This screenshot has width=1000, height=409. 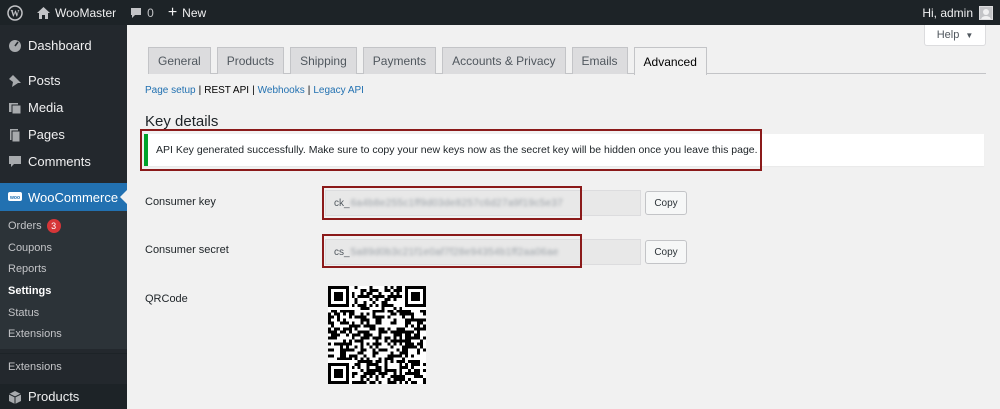 I want to click on tab-label: Emails, so click(x=599, y=61).